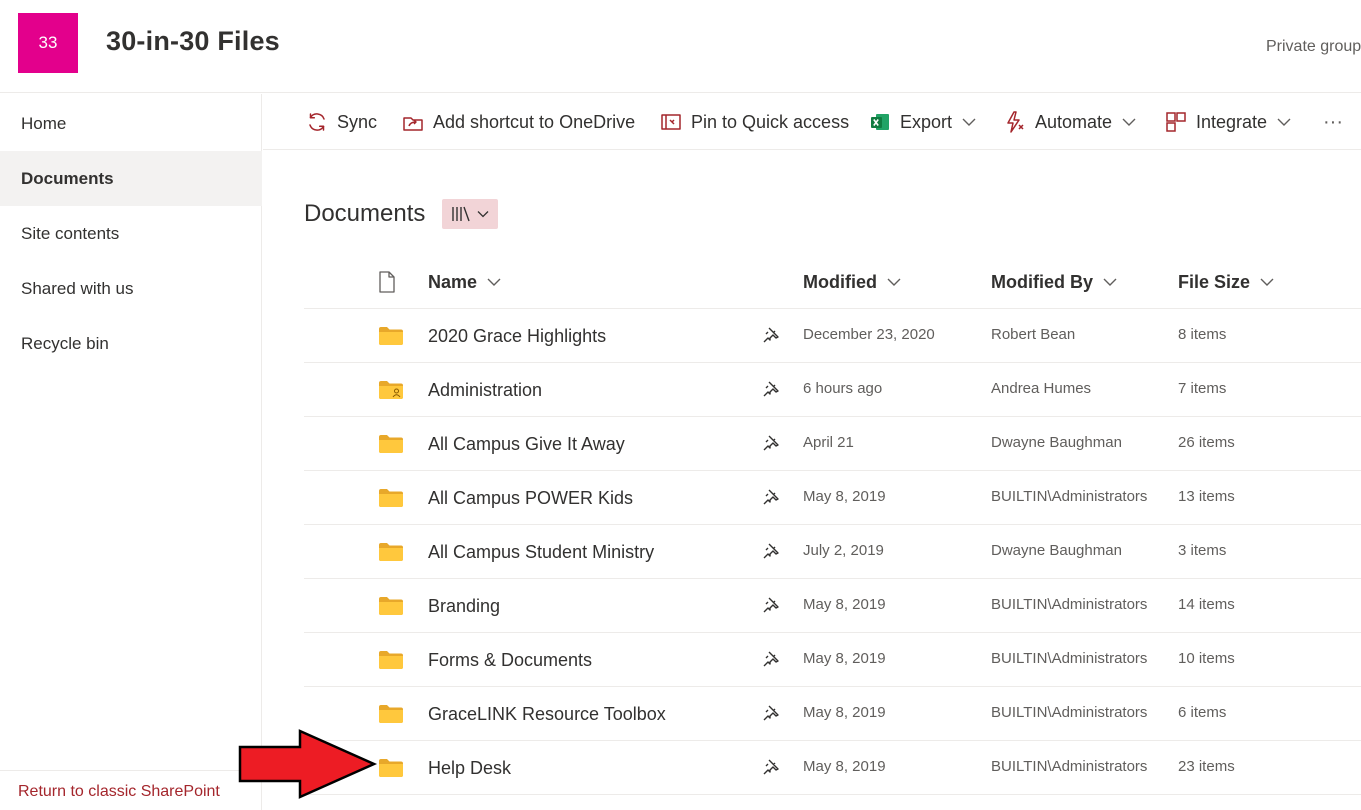 This screenshot has width=1361, height=810. What do you see at coordinates (131, 123) in the screenshot?
I see `nav-item-home: Home` at bounding box center [131, 123].